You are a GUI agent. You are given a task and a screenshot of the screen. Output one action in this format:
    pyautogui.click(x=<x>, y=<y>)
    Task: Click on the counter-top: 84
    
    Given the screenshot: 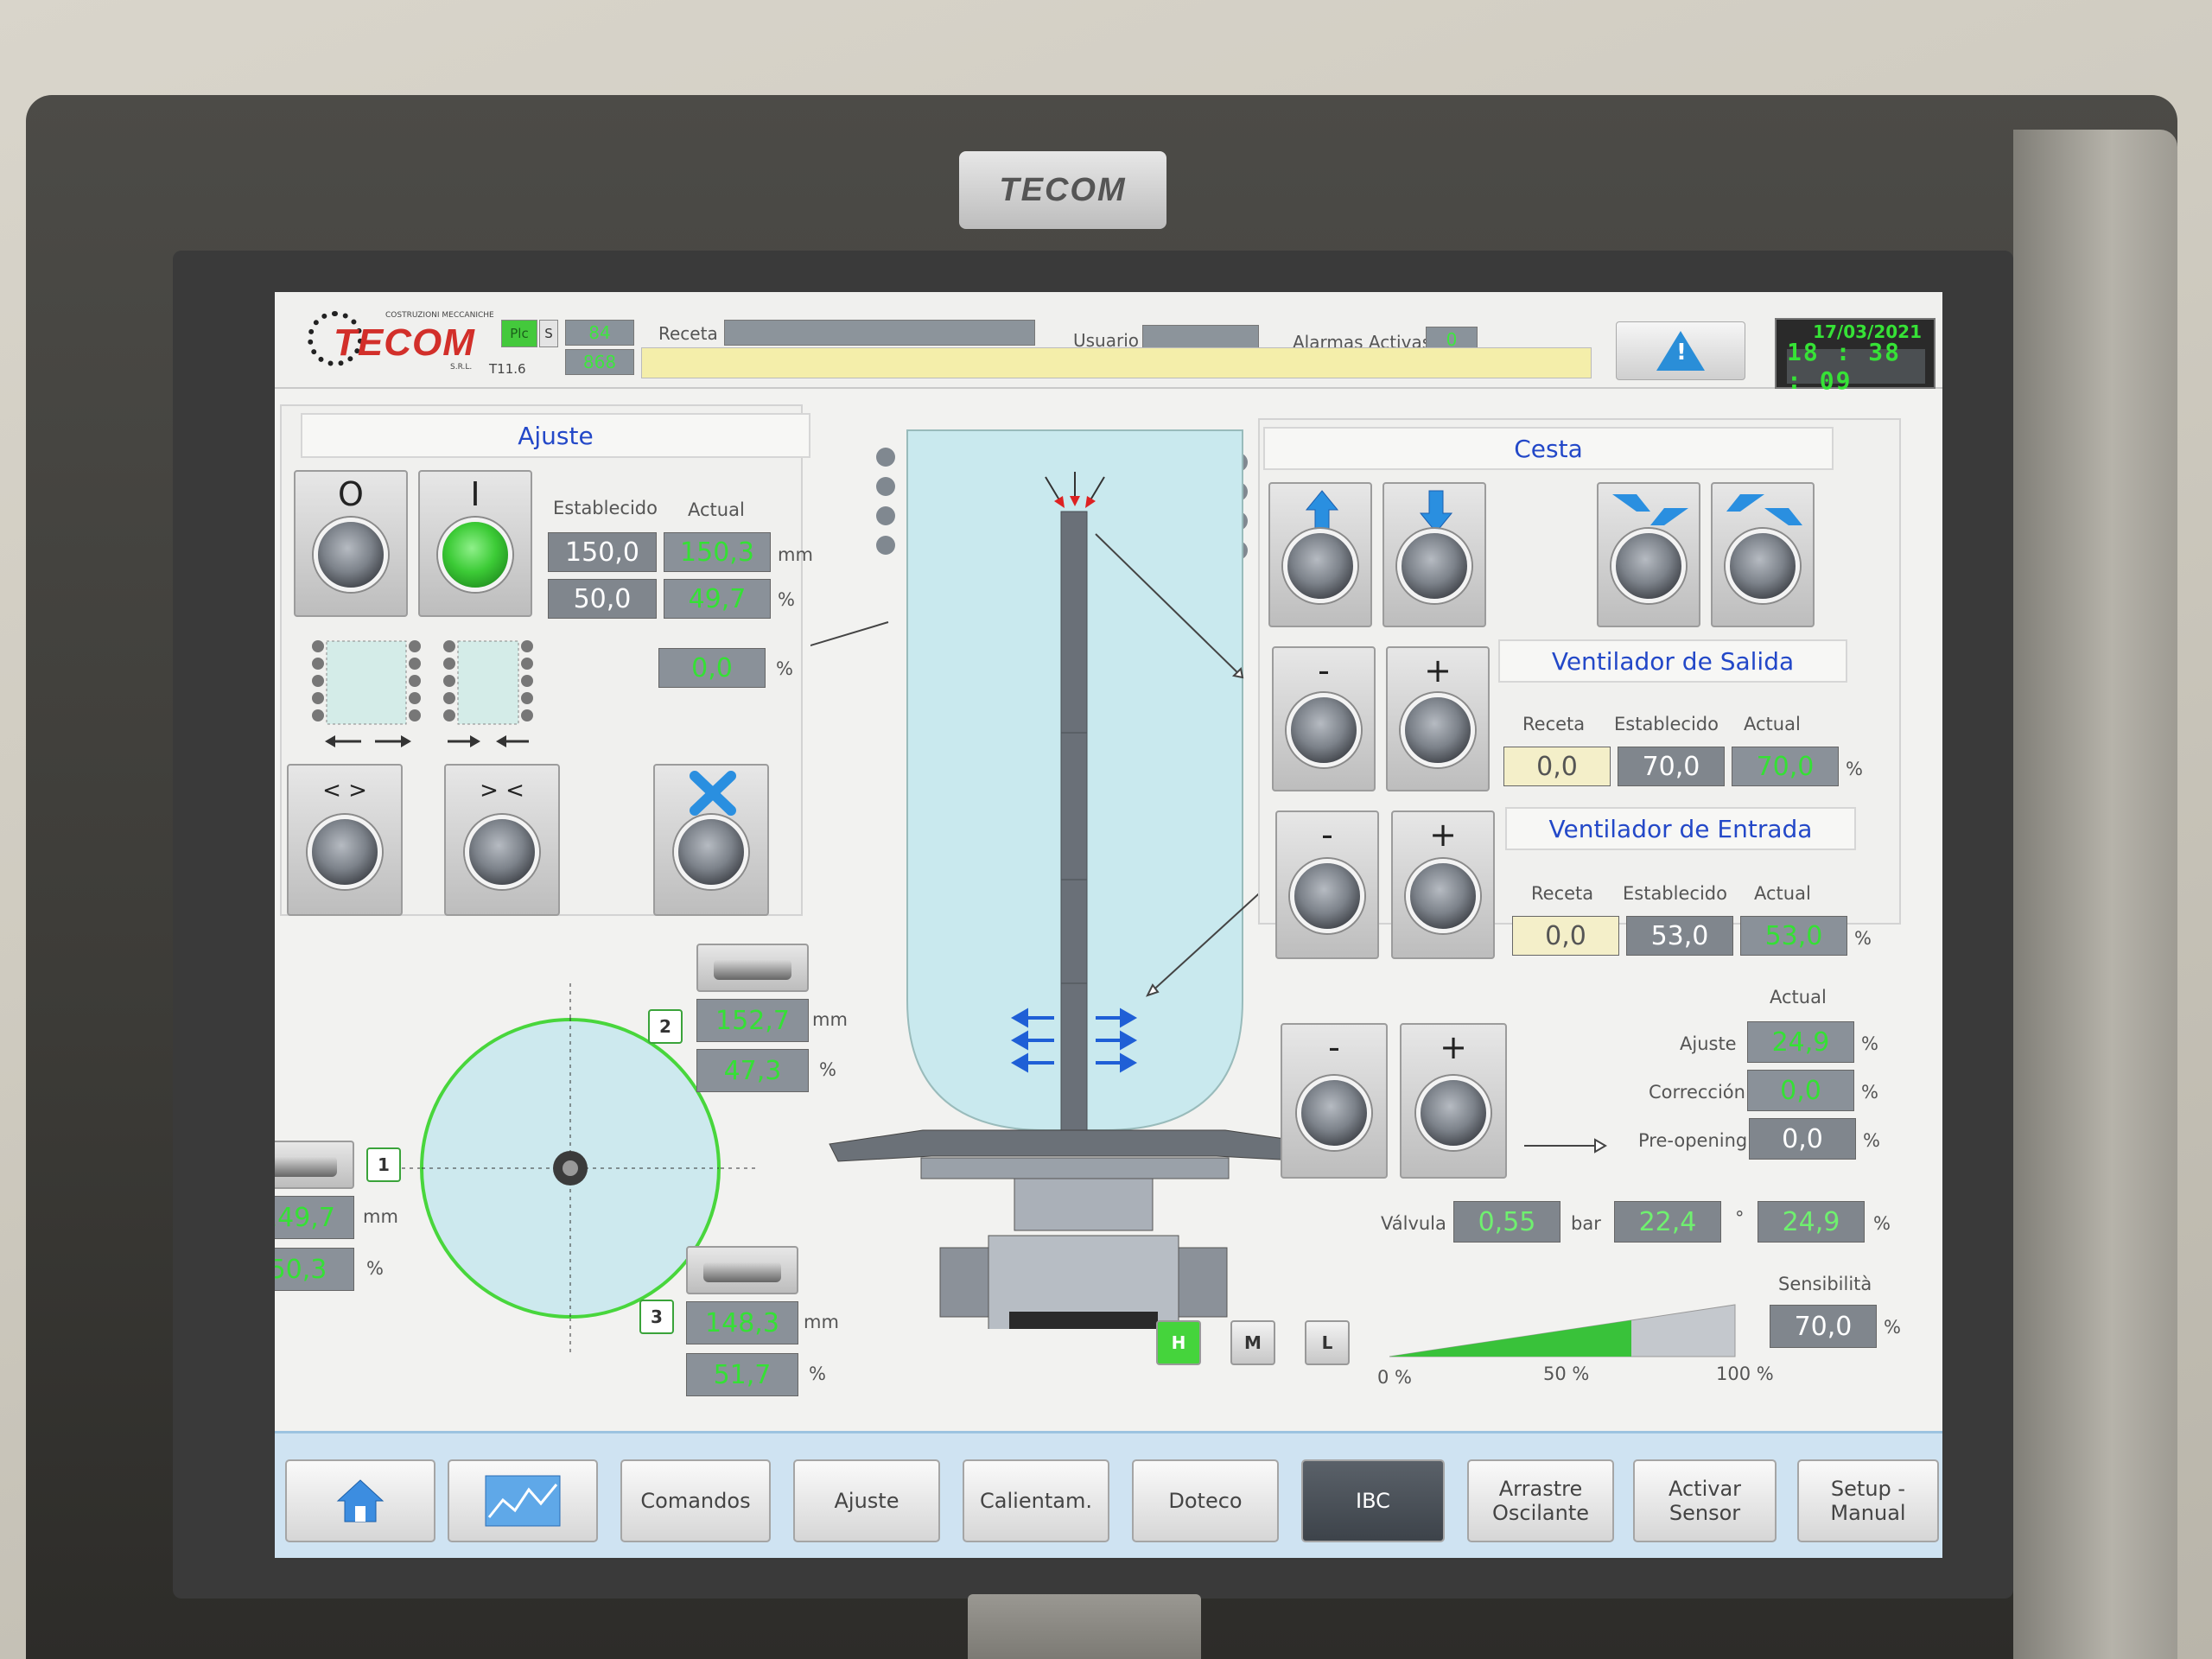 What is the action you would take?
    pyautogui.click(x=599, y=333)
    